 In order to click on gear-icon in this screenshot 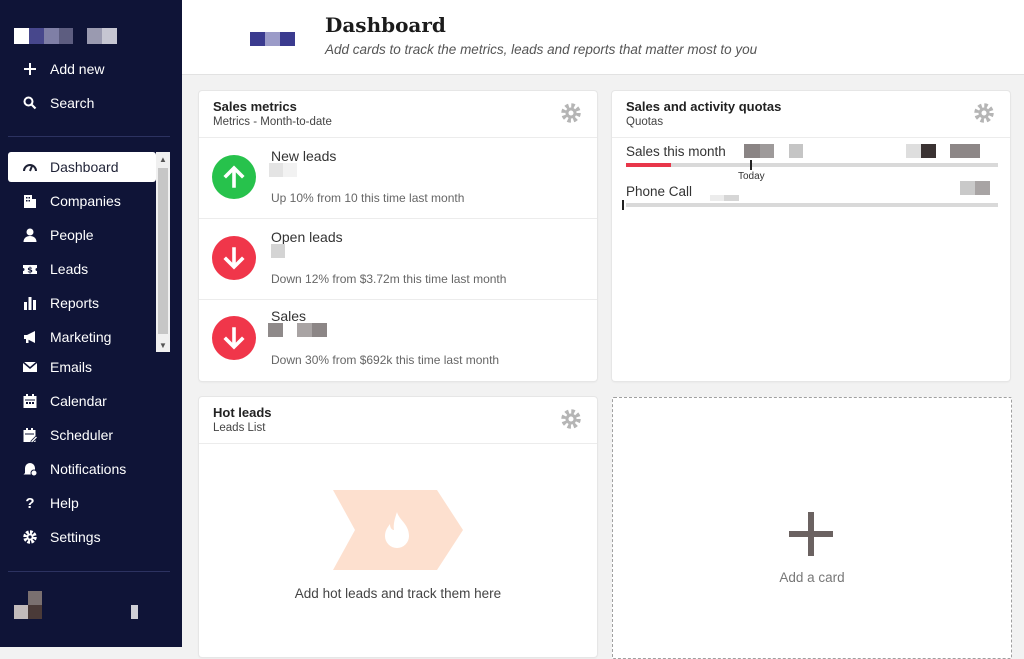, I will do `click(30, 537)`.